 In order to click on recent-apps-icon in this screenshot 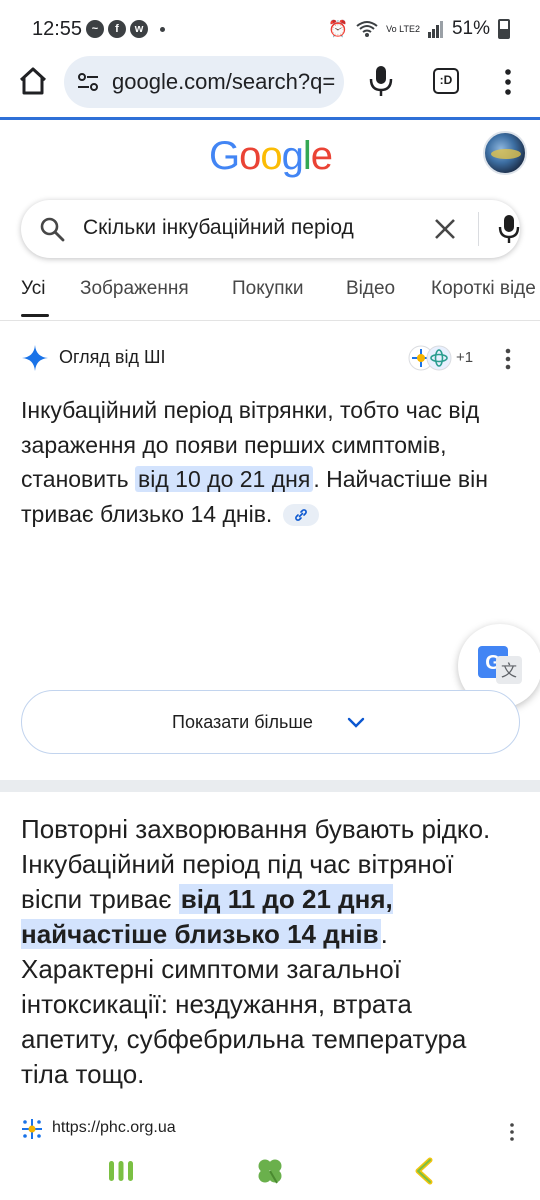, I will do `click(121, 1171)`.